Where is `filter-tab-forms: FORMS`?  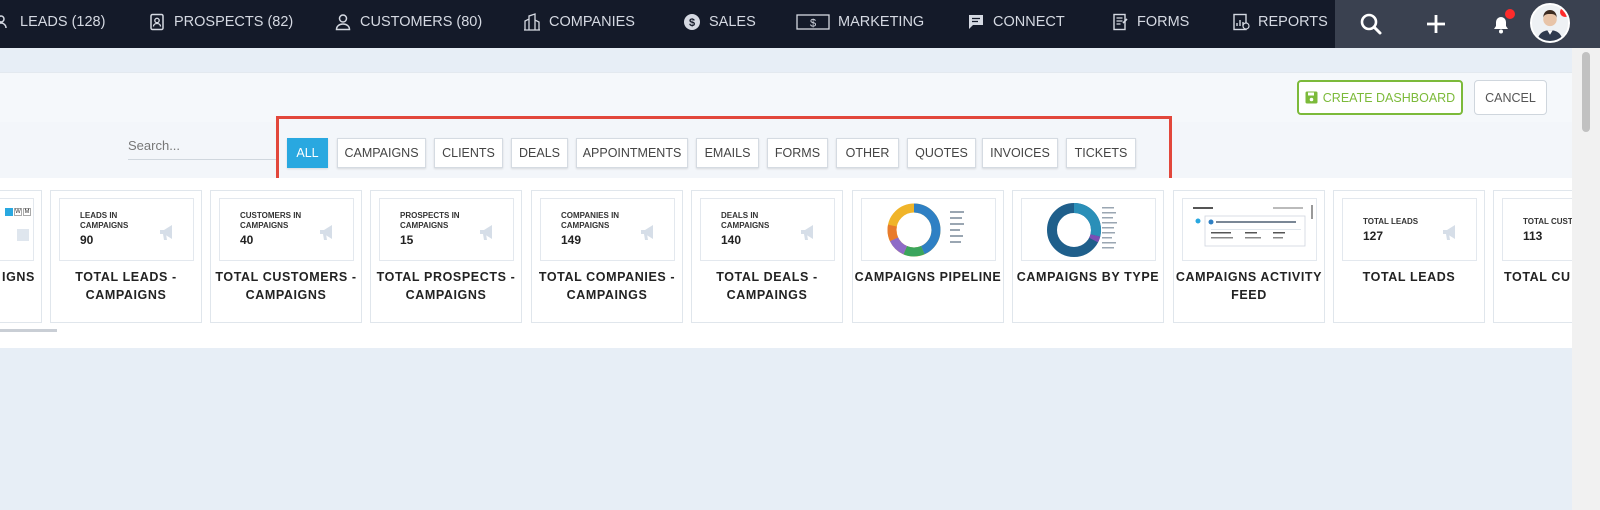
filter-tab-forms: FORMS is located at coordinates (797, 153).